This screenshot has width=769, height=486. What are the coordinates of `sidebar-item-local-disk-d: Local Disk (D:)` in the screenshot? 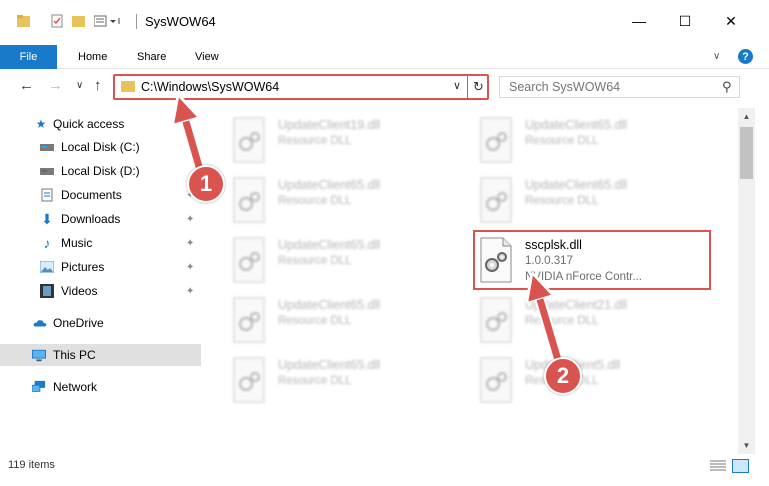 It's located at (100, 171).